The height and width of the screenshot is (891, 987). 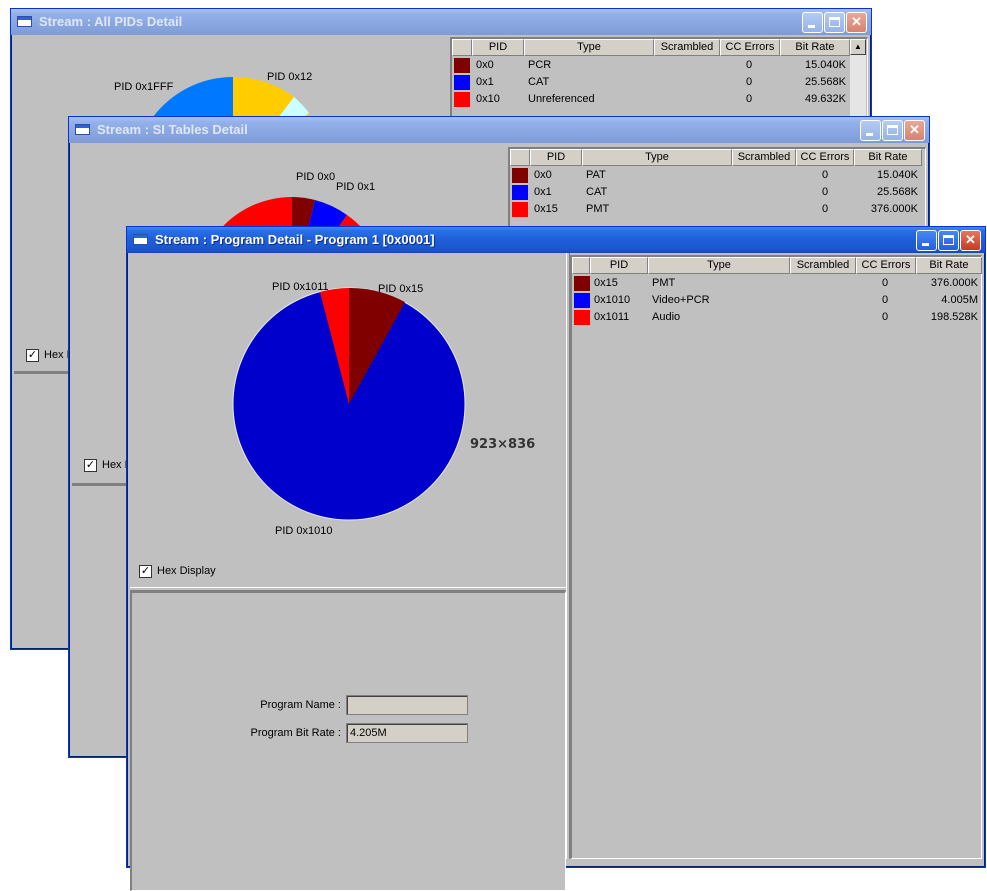 What do you see at coordinates (111, 21) in the screenshot?
I see `window-title: Stream : All PIDs Detail` at bounding box center [111, 21].